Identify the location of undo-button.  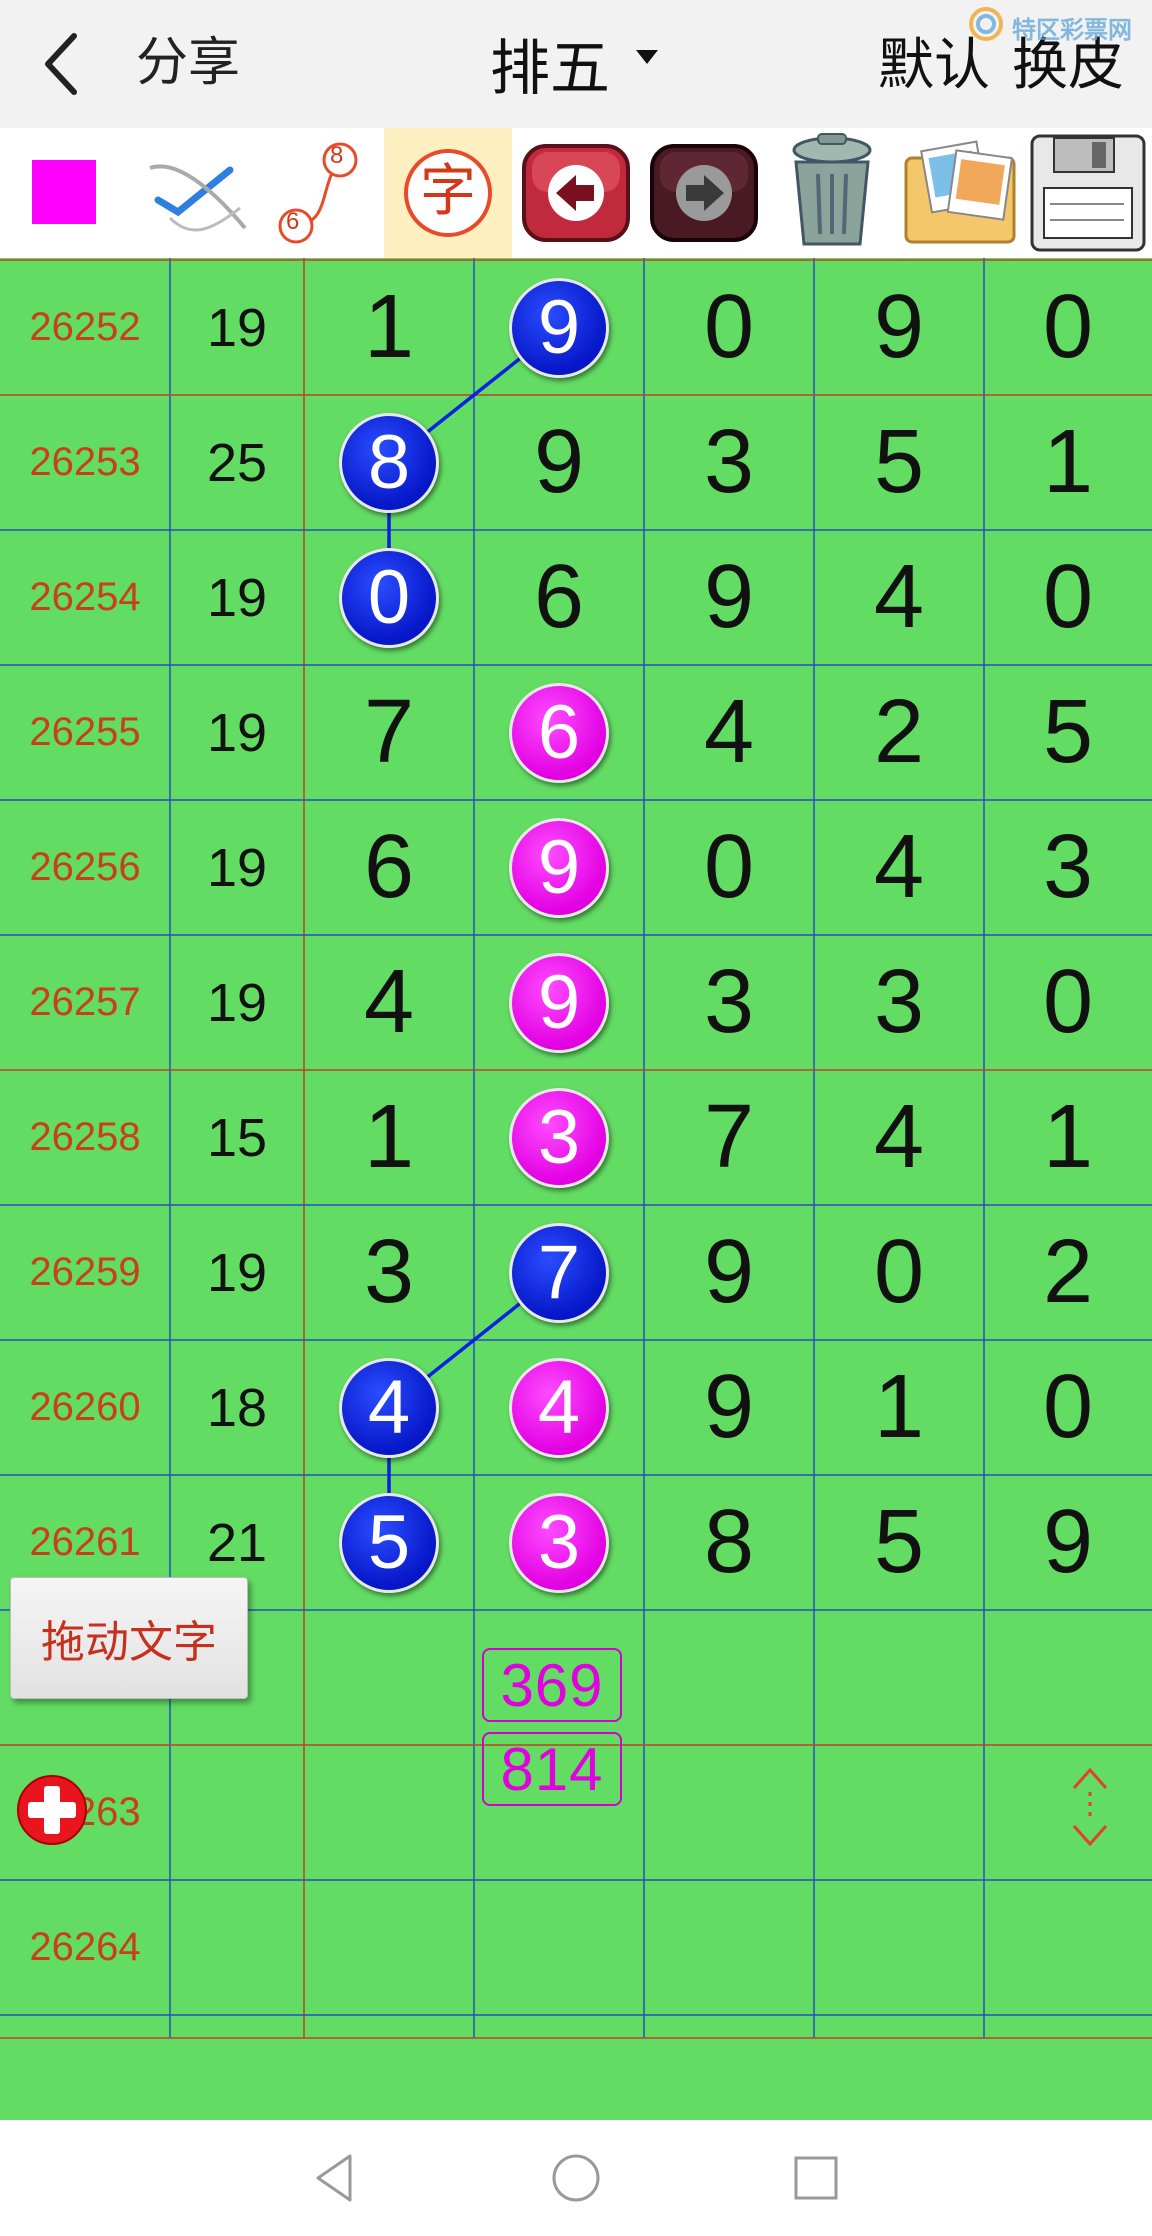
(576, 193).